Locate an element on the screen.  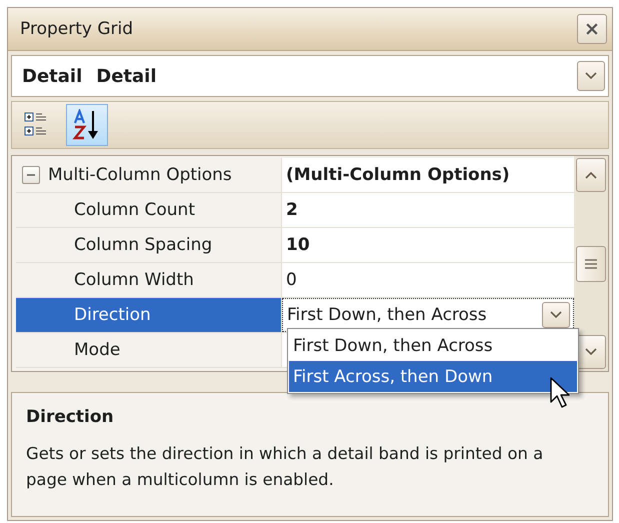
property-name: Direction is located at coordinates (149, 315).